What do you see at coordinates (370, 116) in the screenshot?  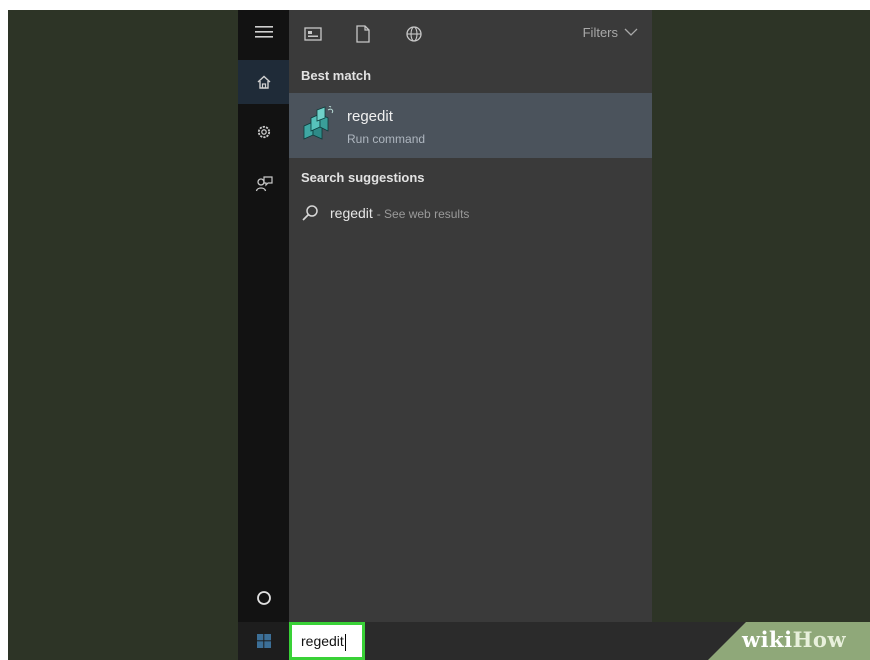 I see `result-app-name: regedit` at bounding box center [370, 116].